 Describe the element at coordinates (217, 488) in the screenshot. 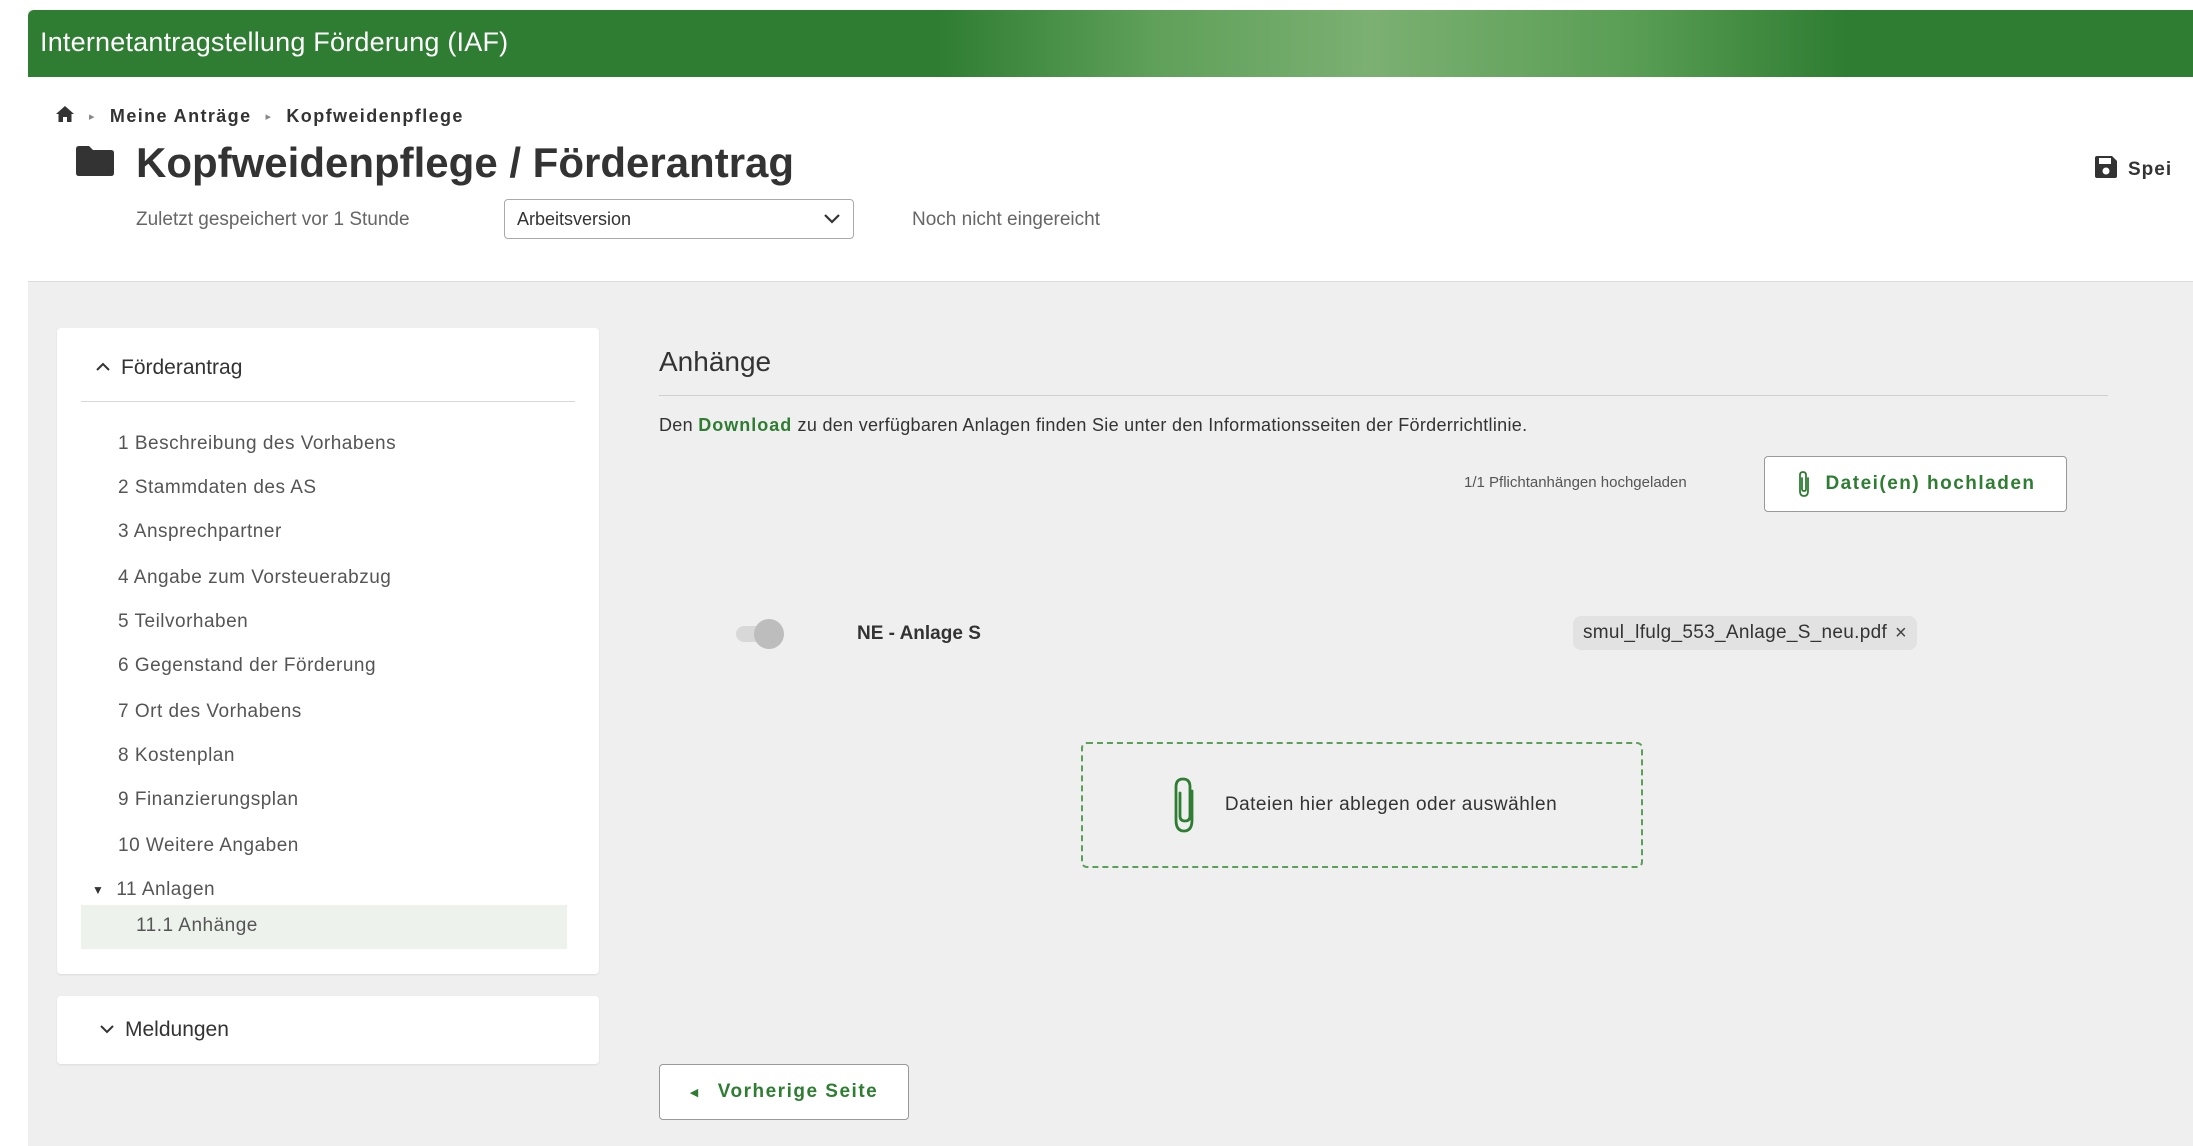

I see `sidebar-item-2: 2 Stammdaten des AS` at that location.